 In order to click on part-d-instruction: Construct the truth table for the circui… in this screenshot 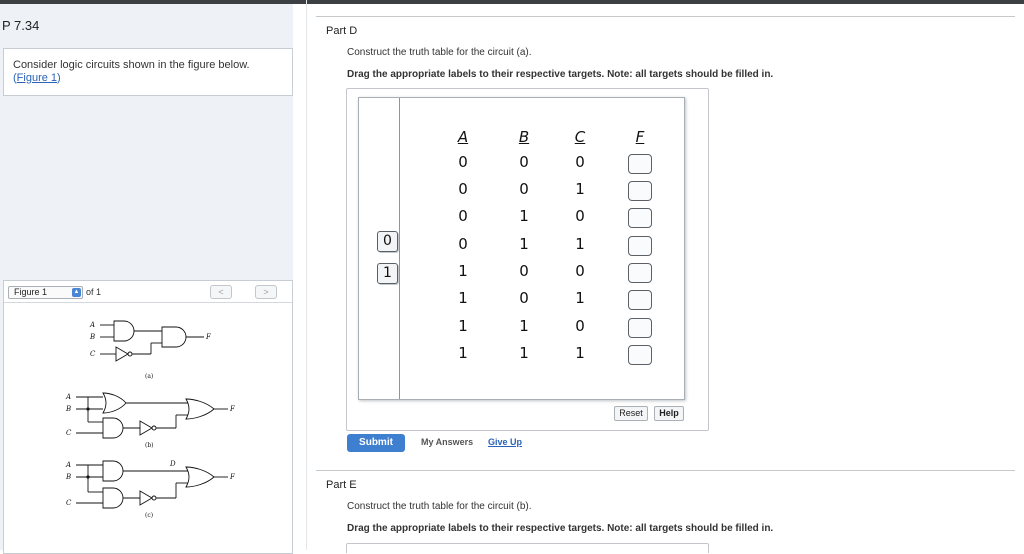, I will do `click(439, 52)`.